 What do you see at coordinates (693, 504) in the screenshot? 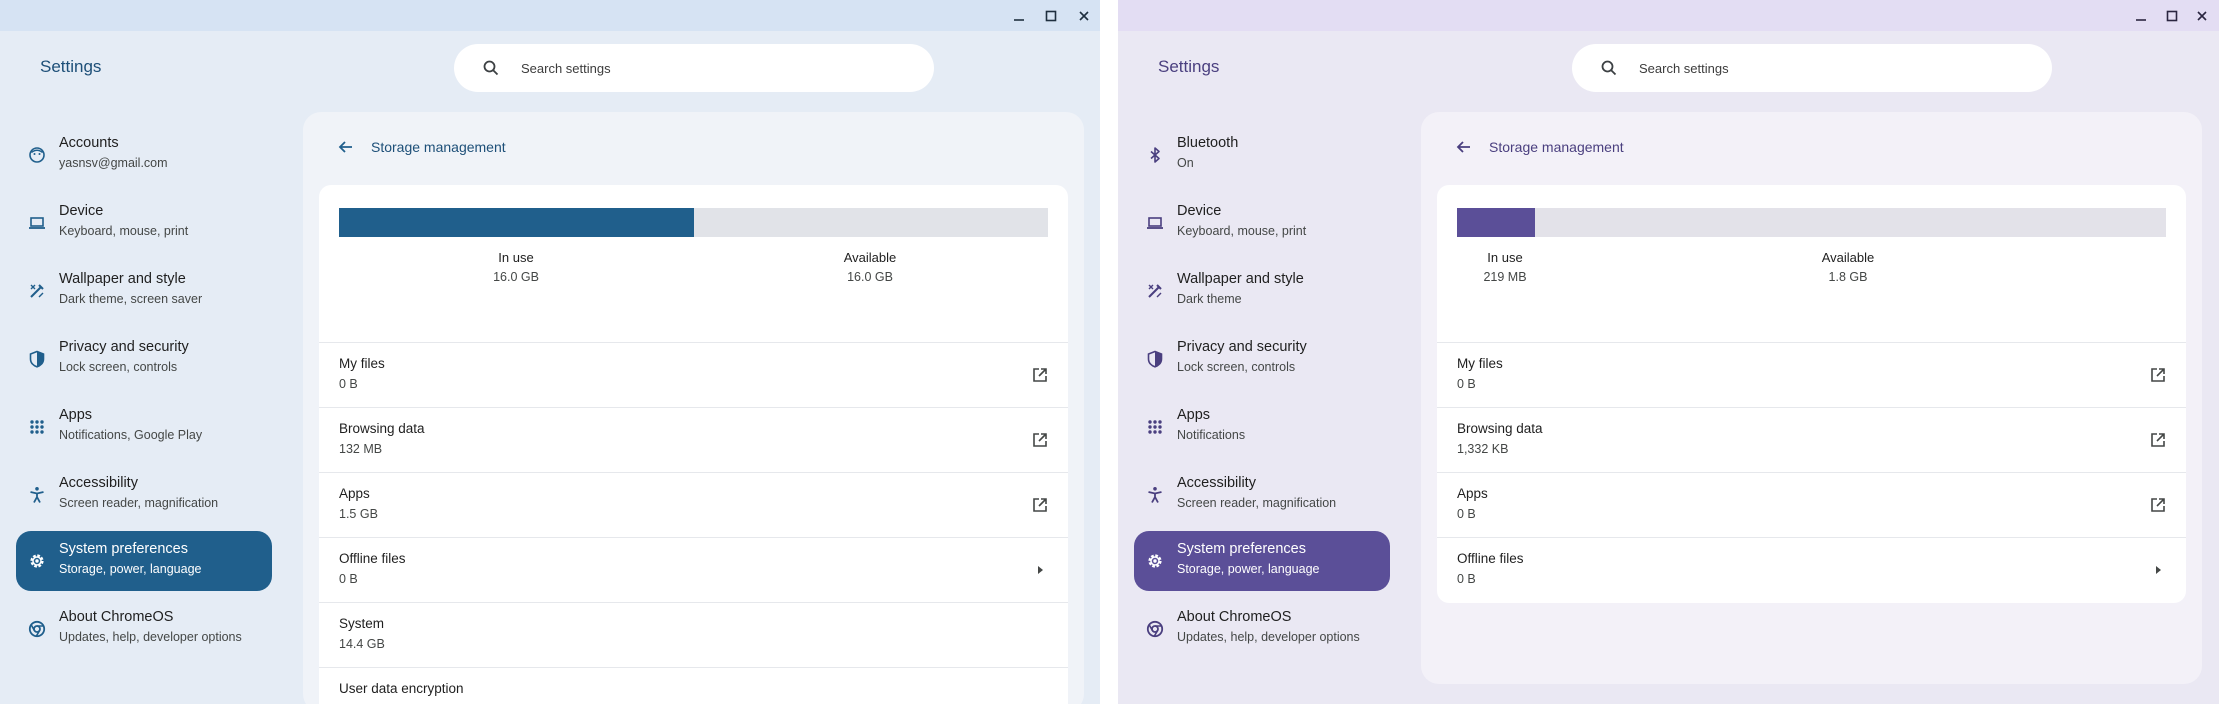
I see `row-apps: Apps 1.5 GB` at bounding box center [693, 504].